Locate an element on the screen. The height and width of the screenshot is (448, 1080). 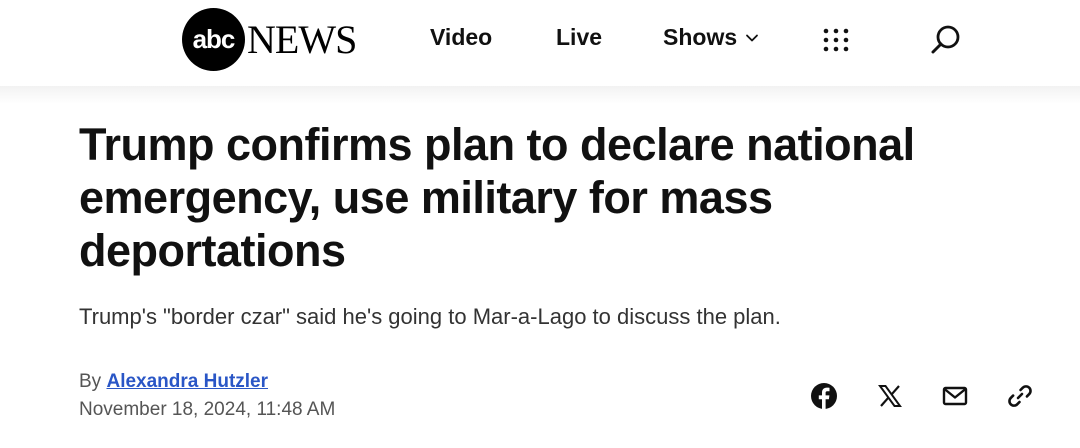
grid-menu-icon is located at coordinates (836, 40).